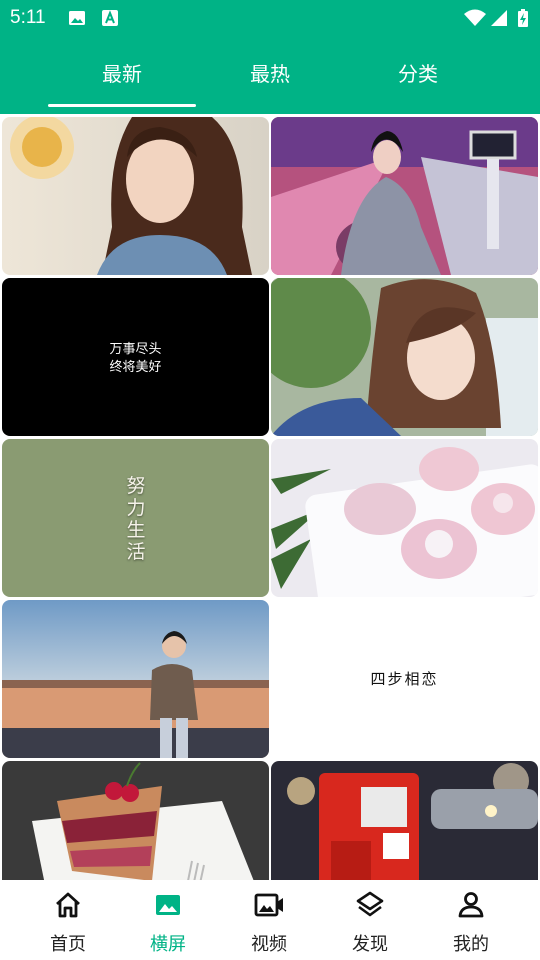 This screenshot has height=960, width=540. What do you see at coordinates (168, 905) in the screenshot?
I see `image-icon` at bounding box center [168, 905].